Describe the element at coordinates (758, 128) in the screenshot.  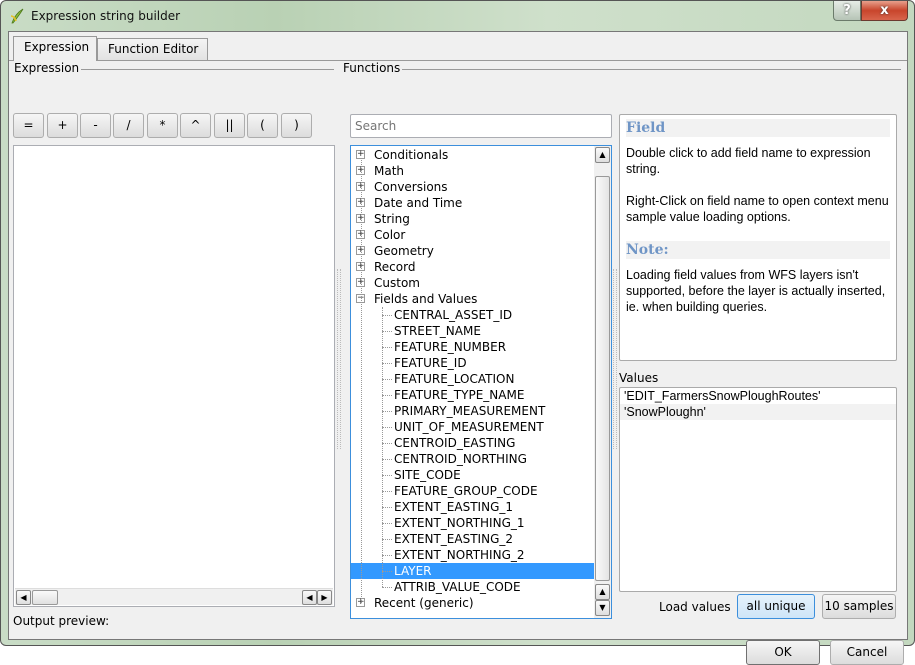
I see `help-title: Field` at that location.